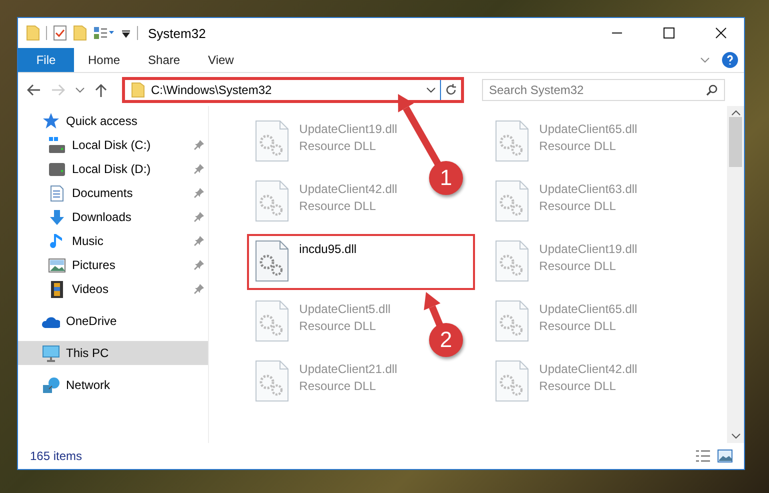 This screenshot has height=493, width=769. What do you see at coordinates (51, 385) in the screenshot?
I see `network-icon` at bounding box center [51, 385].